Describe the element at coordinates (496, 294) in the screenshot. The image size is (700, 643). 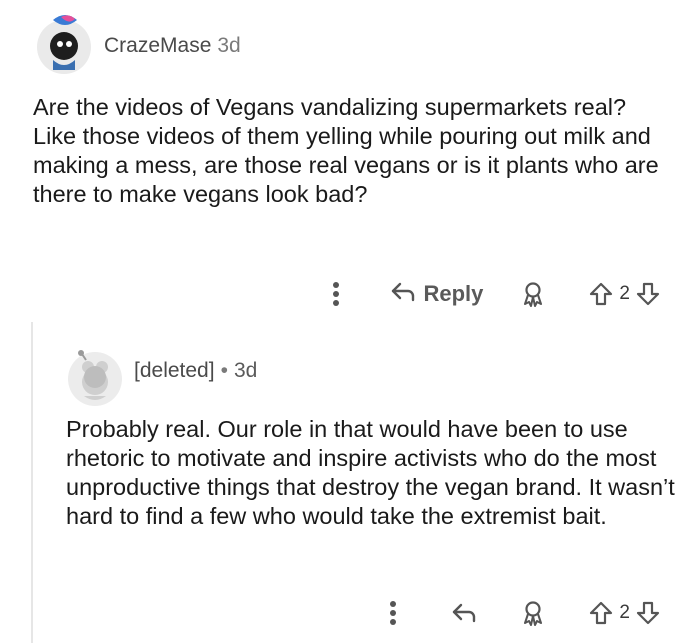
I see `comment-actions: Reply 2` at that location.